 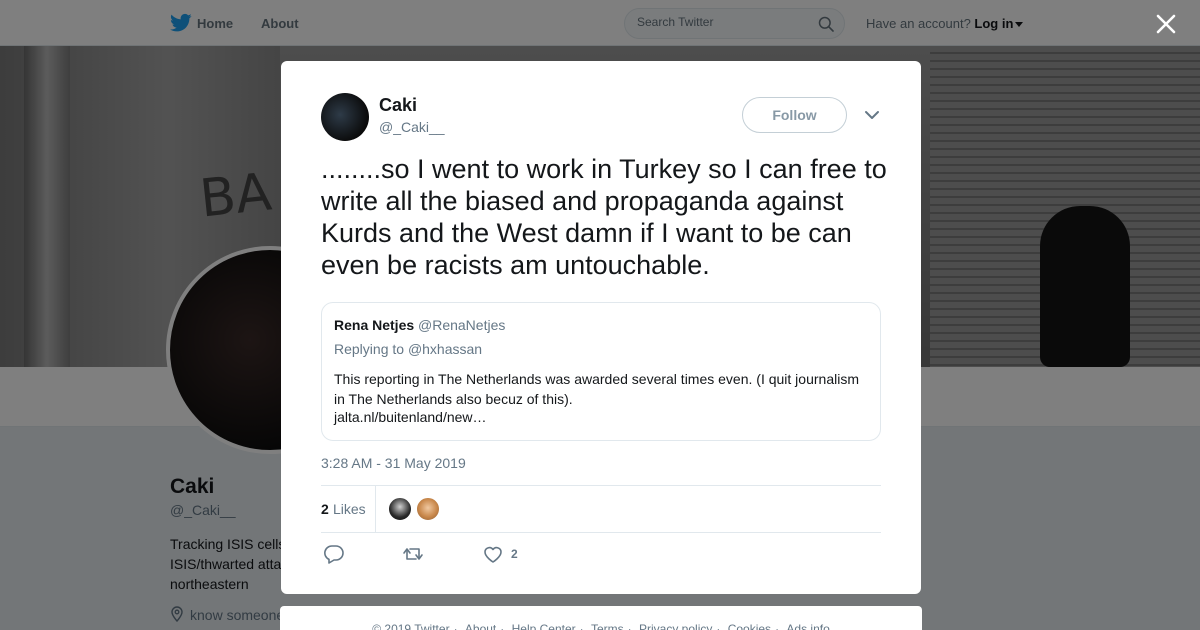 What do you see at coordinates (749, 626) in the screenshot?
I see `footer-link-cookies: Cookies` at bounding box center [749, 626].